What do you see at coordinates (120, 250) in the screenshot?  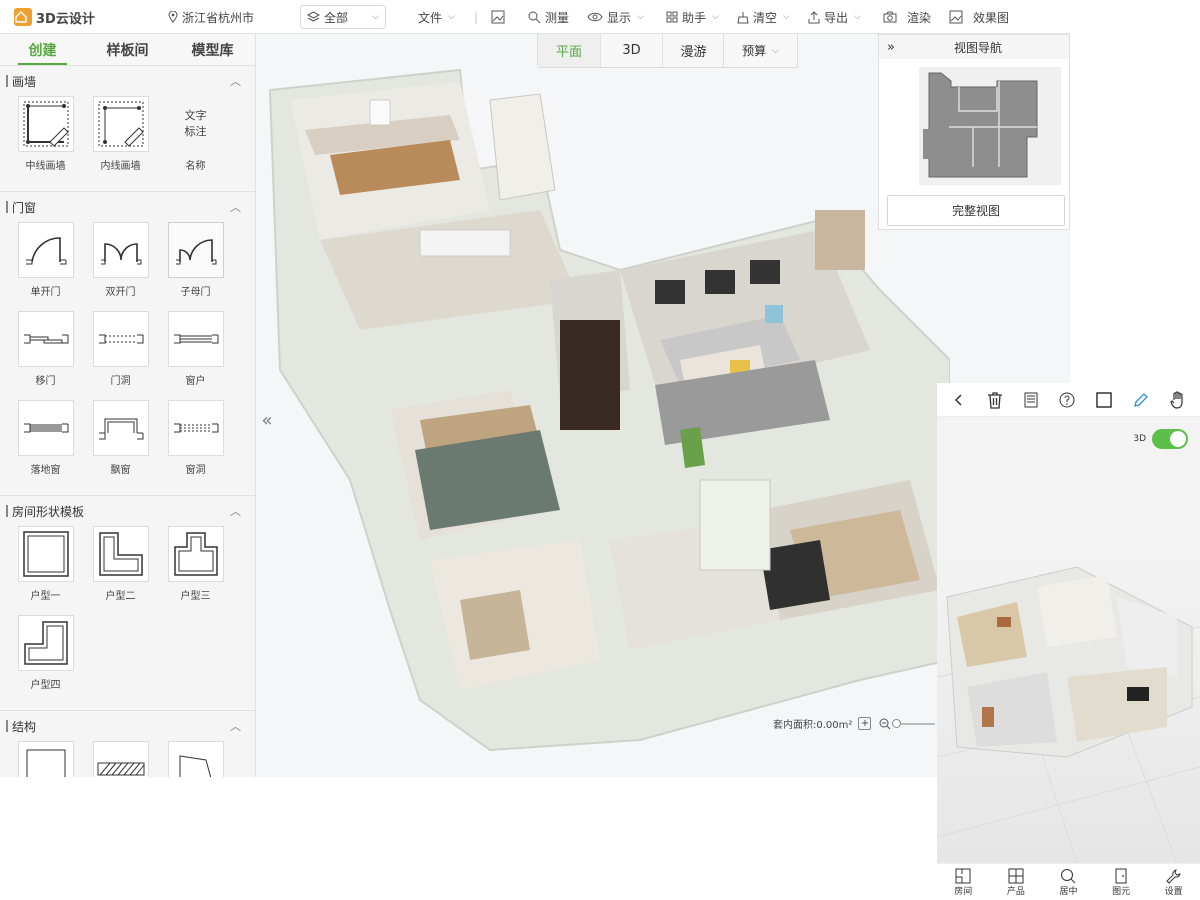 I see `double-door-icon` at bounding box center [120, 250].